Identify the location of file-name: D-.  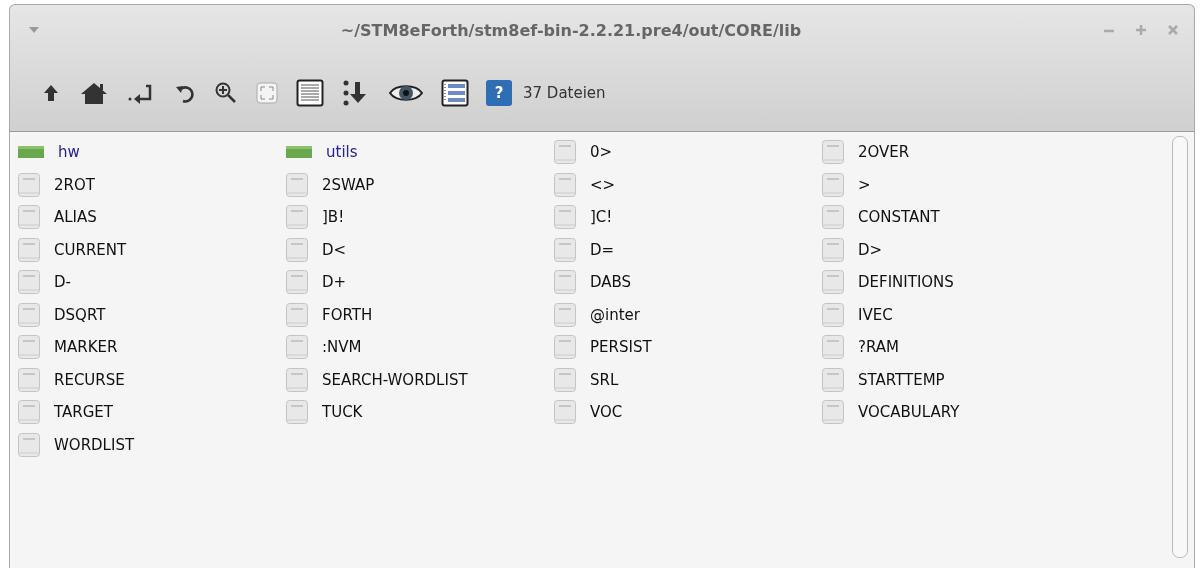
(62, 282).